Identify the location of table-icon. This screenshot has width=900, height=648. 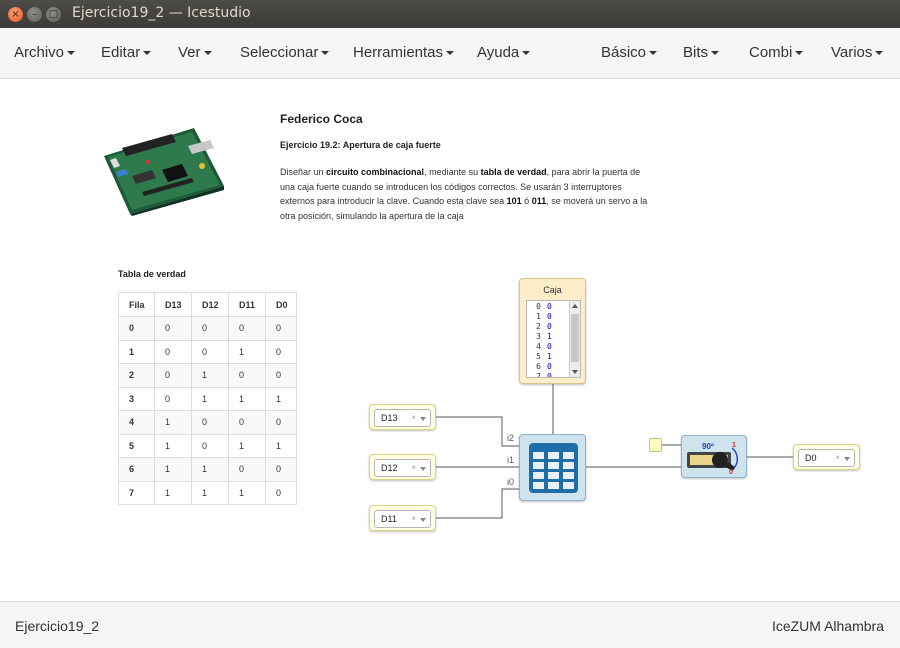
(553, 468).